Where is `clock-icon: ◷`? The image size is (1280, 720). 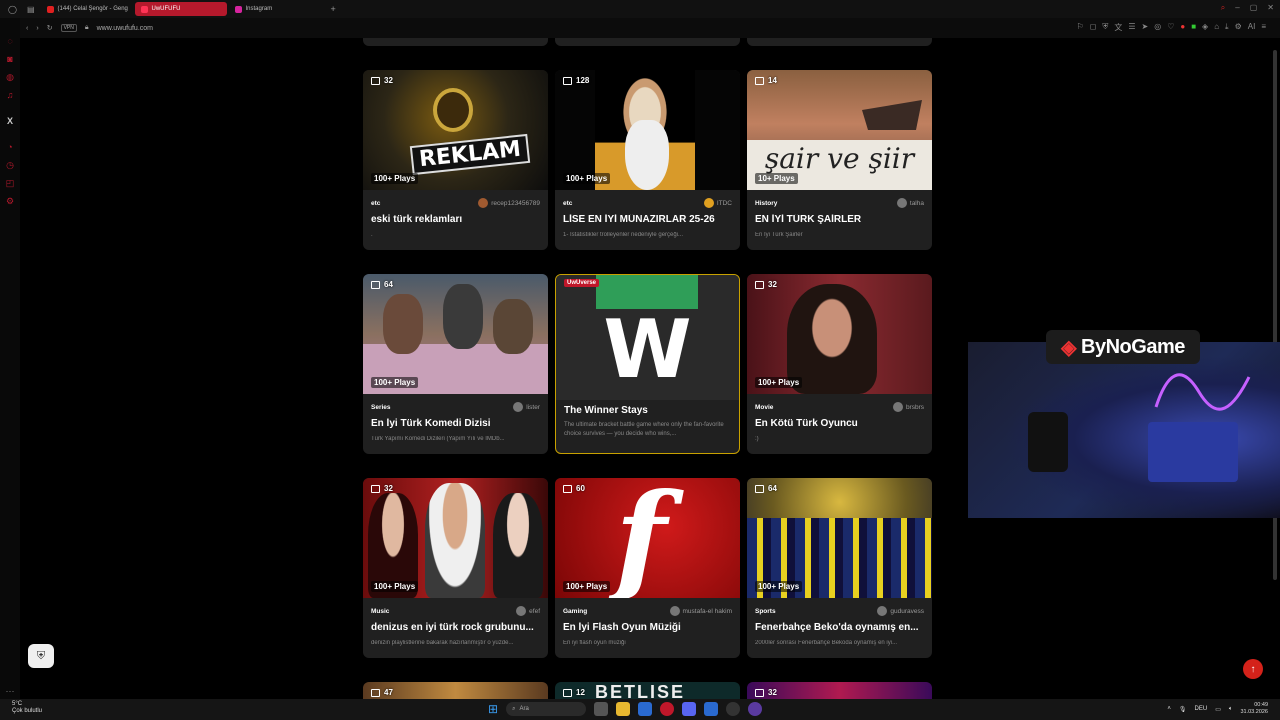 clock-icon: ◷ is located at coordinates (10, 165).